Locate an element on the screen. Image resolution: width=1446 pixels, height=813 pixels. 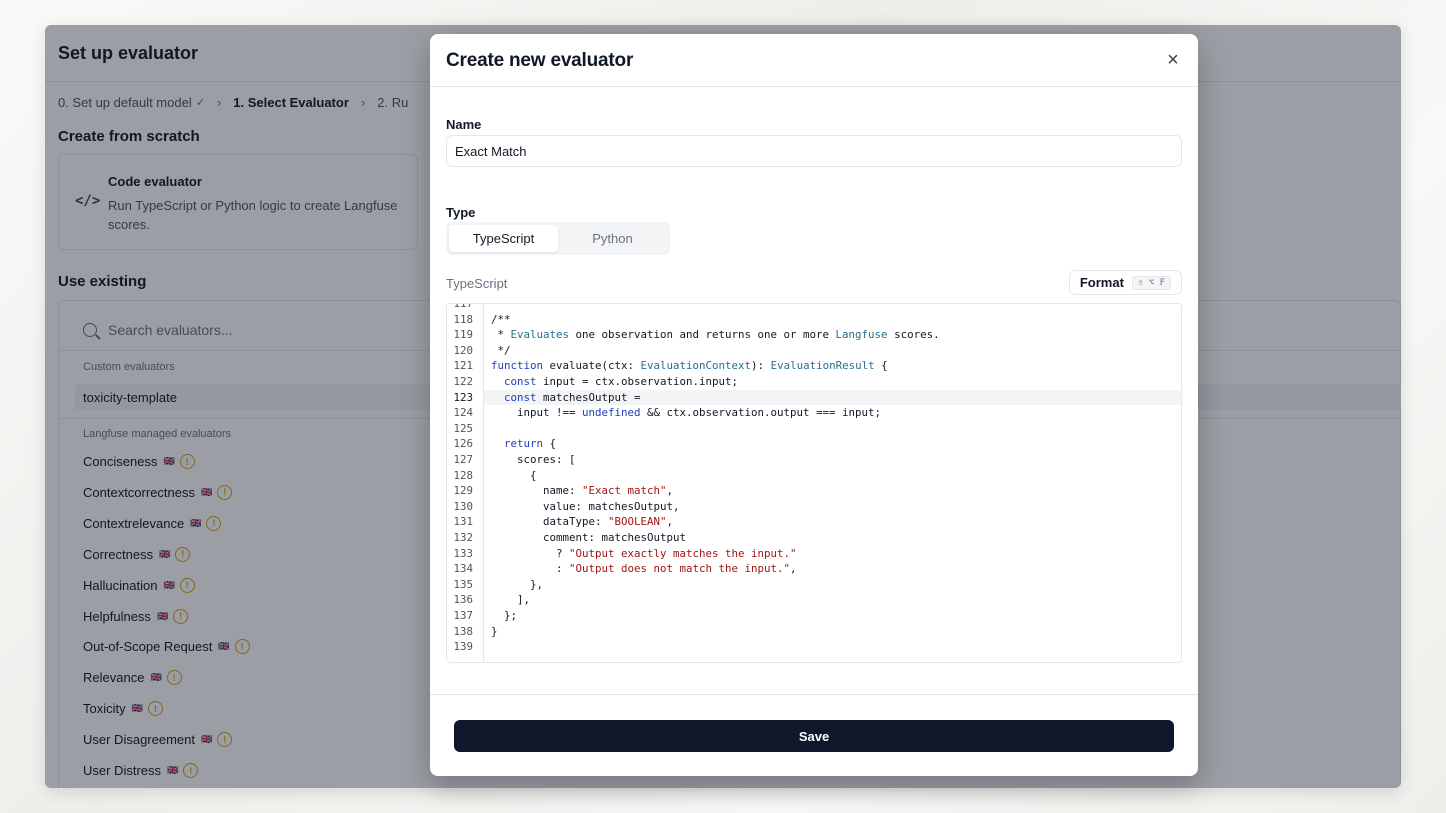
line-number: 131 is located at coordinates (463, 522).